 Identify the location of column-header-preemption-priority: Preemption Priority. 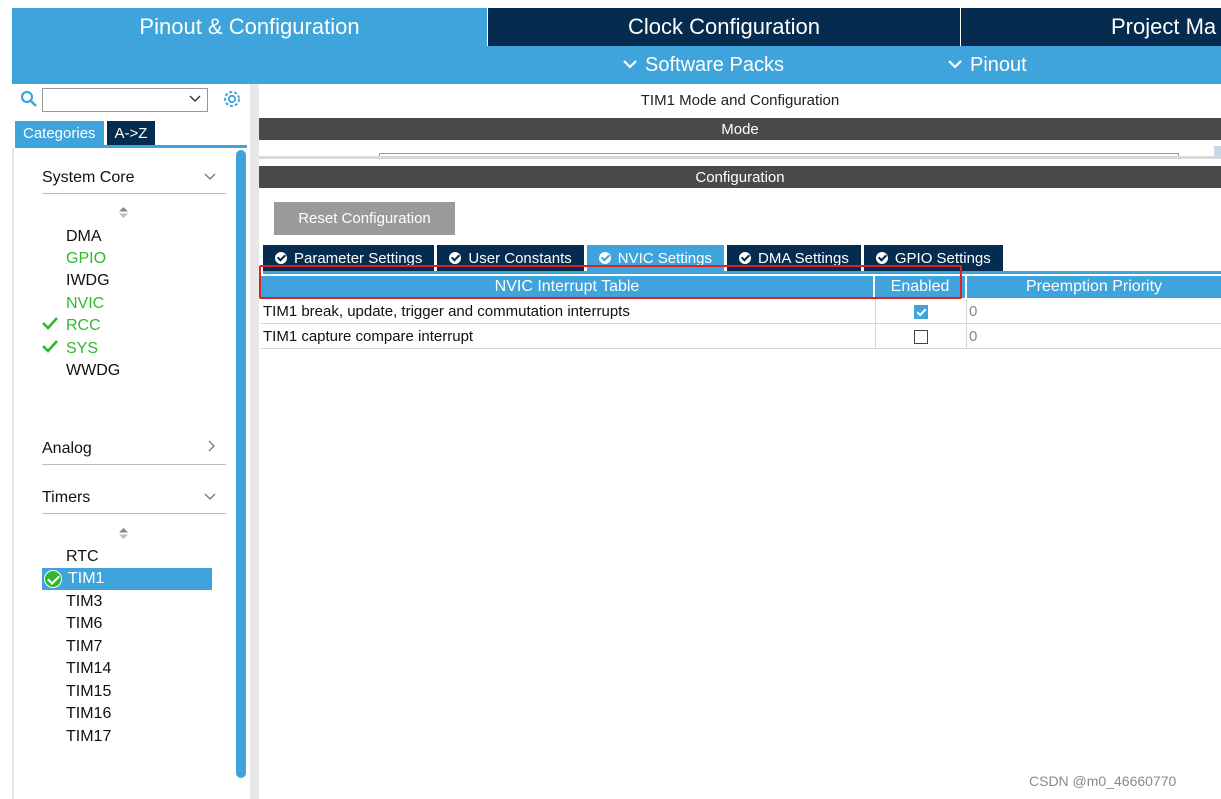
(1094, 287).